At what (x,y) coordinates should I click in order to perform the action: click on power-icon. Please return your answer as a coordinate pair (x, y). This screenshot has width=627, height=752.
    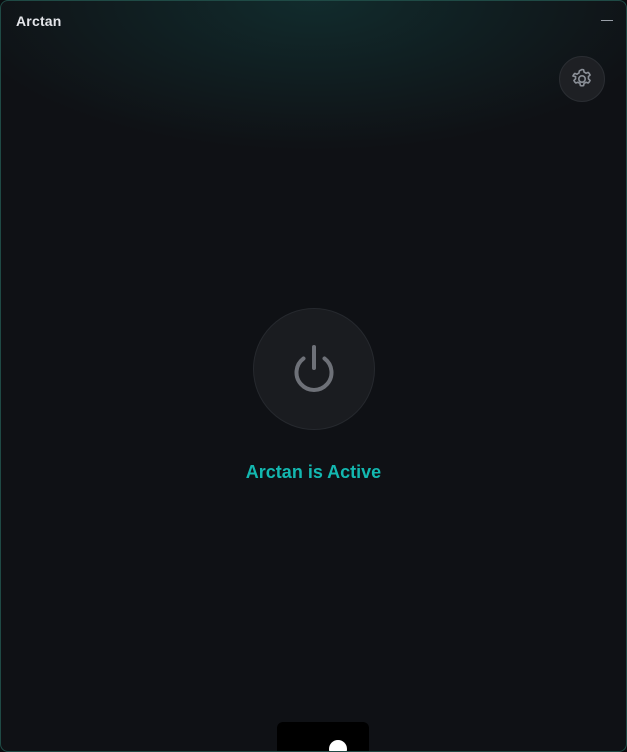
    Looking at the image, I should click on (314, 368).